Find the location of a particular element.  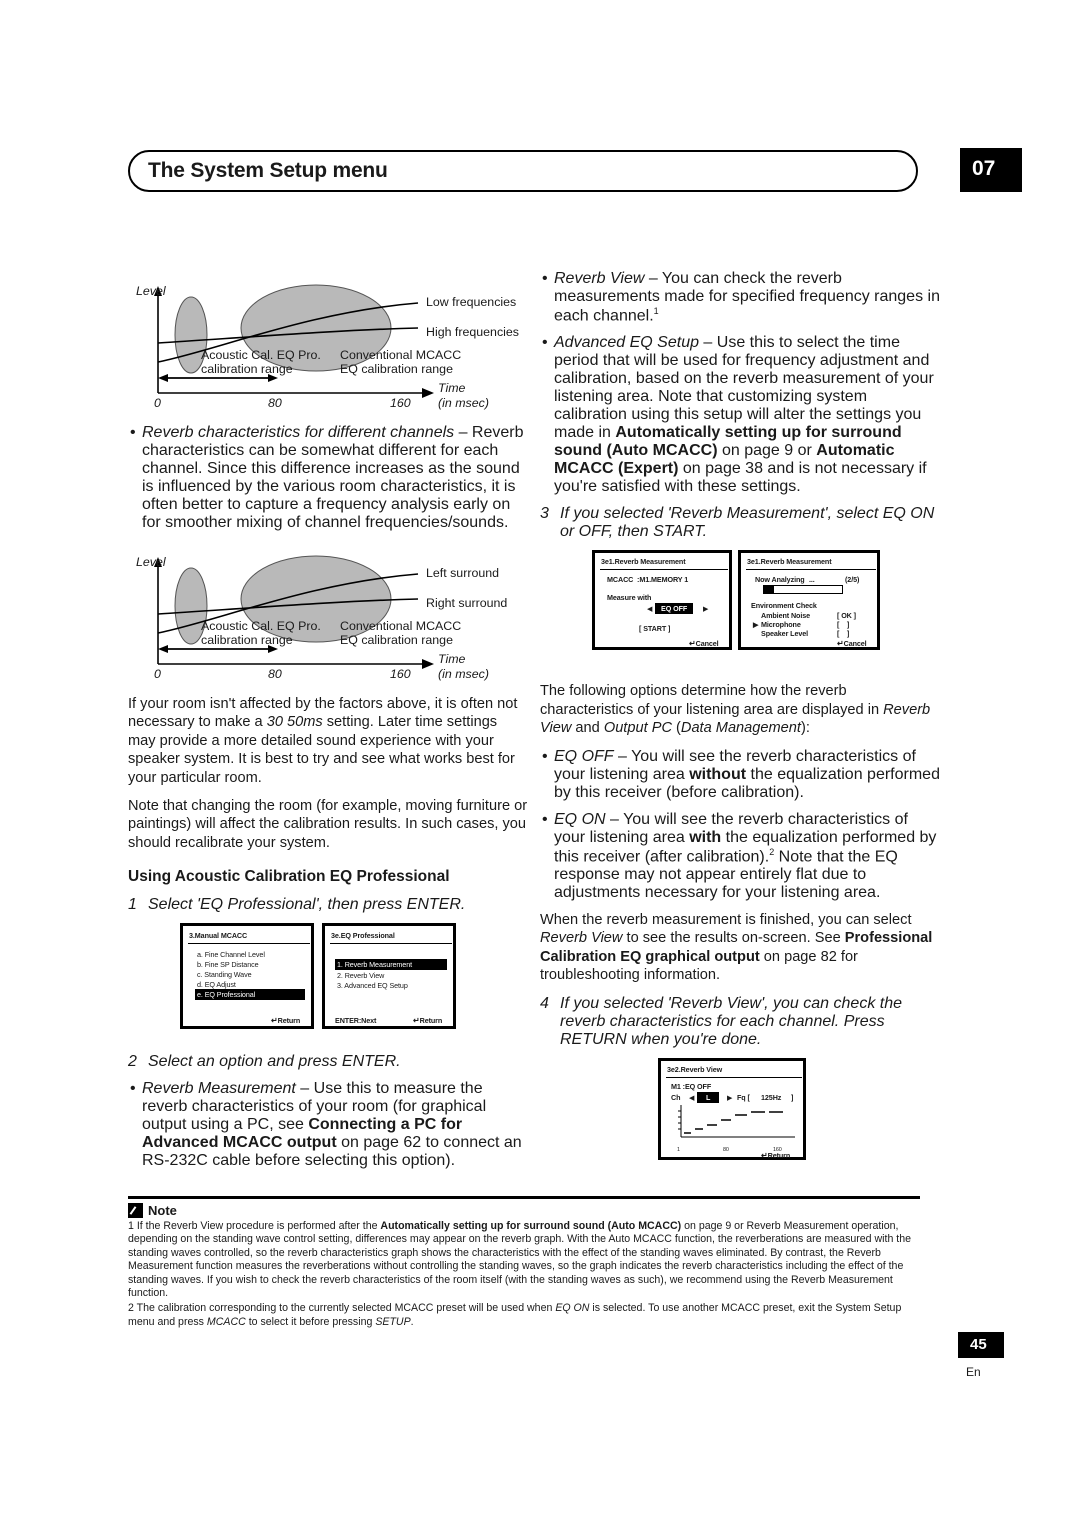

lcd-manual-mcacc-item-3: d. EQ Adjust is located at coordinates (216, 984).